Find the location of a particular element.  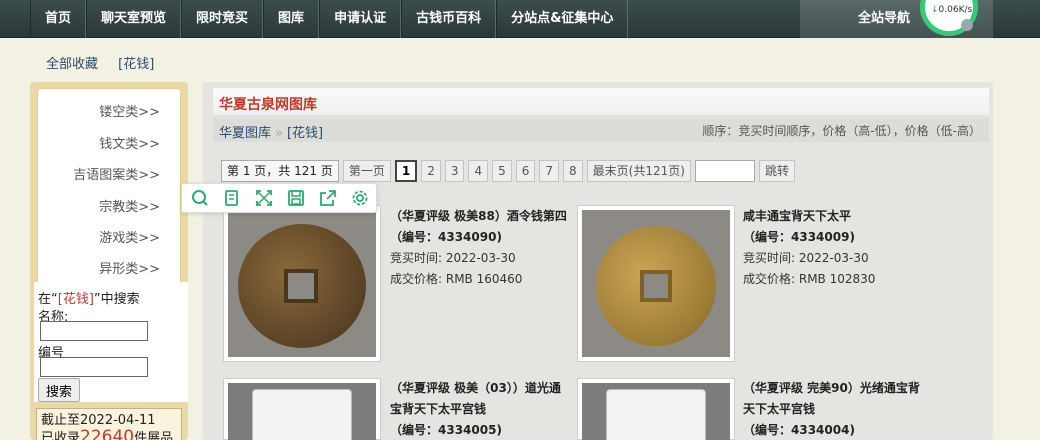

item-name: （华夏评级 极美88）酒令钱第四 is located at coordinates (485, 216).